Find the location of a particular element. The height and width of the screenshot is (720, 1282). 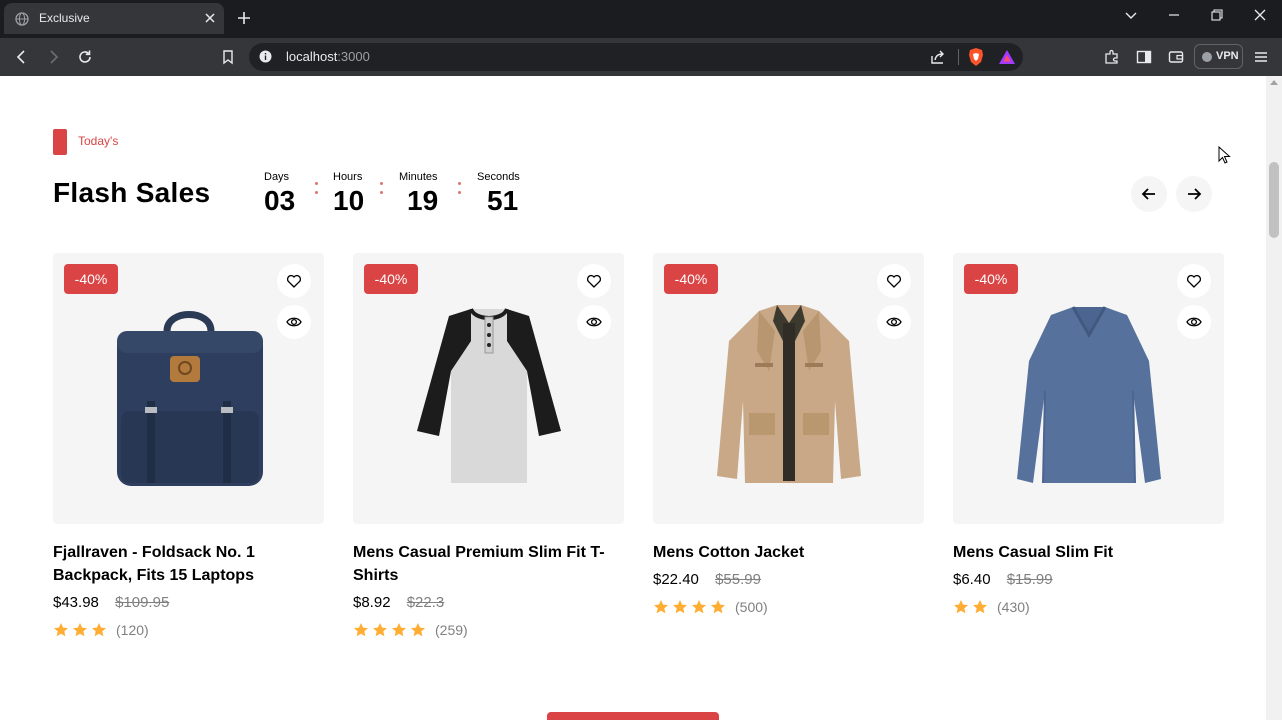

countdown-value: 10 is located at coordinates (349, 200).